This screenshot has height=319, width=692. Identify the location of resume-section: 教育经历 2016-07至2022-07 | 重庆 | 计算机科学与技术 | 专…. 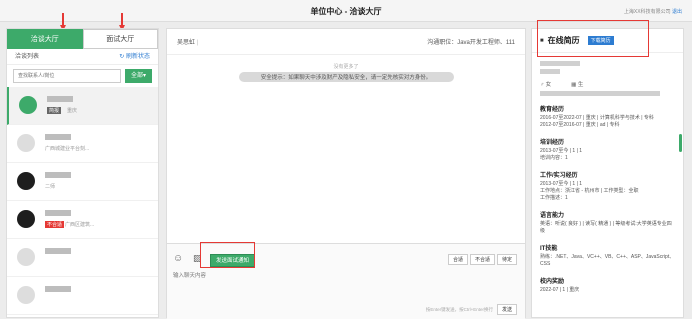
(607, 116).